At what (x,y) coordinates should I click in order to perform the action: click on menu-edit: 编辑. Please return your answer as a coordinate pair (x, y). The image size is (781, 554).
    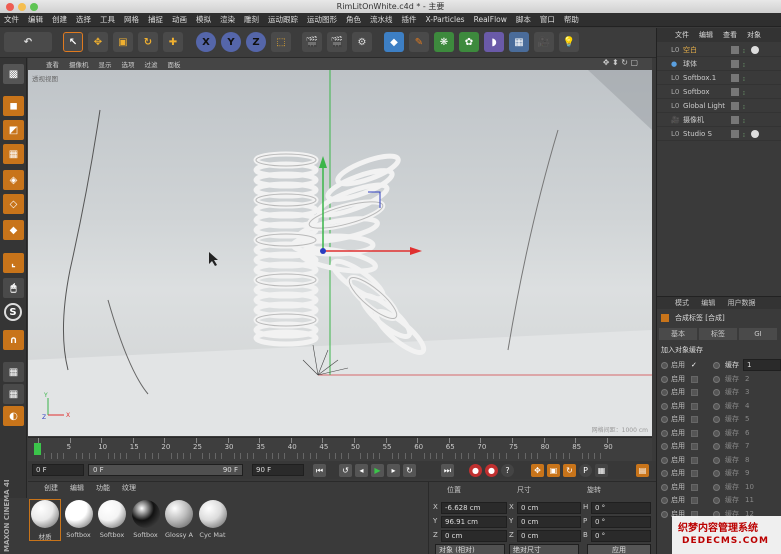
    Looking at the image, I should click on (35, 19).